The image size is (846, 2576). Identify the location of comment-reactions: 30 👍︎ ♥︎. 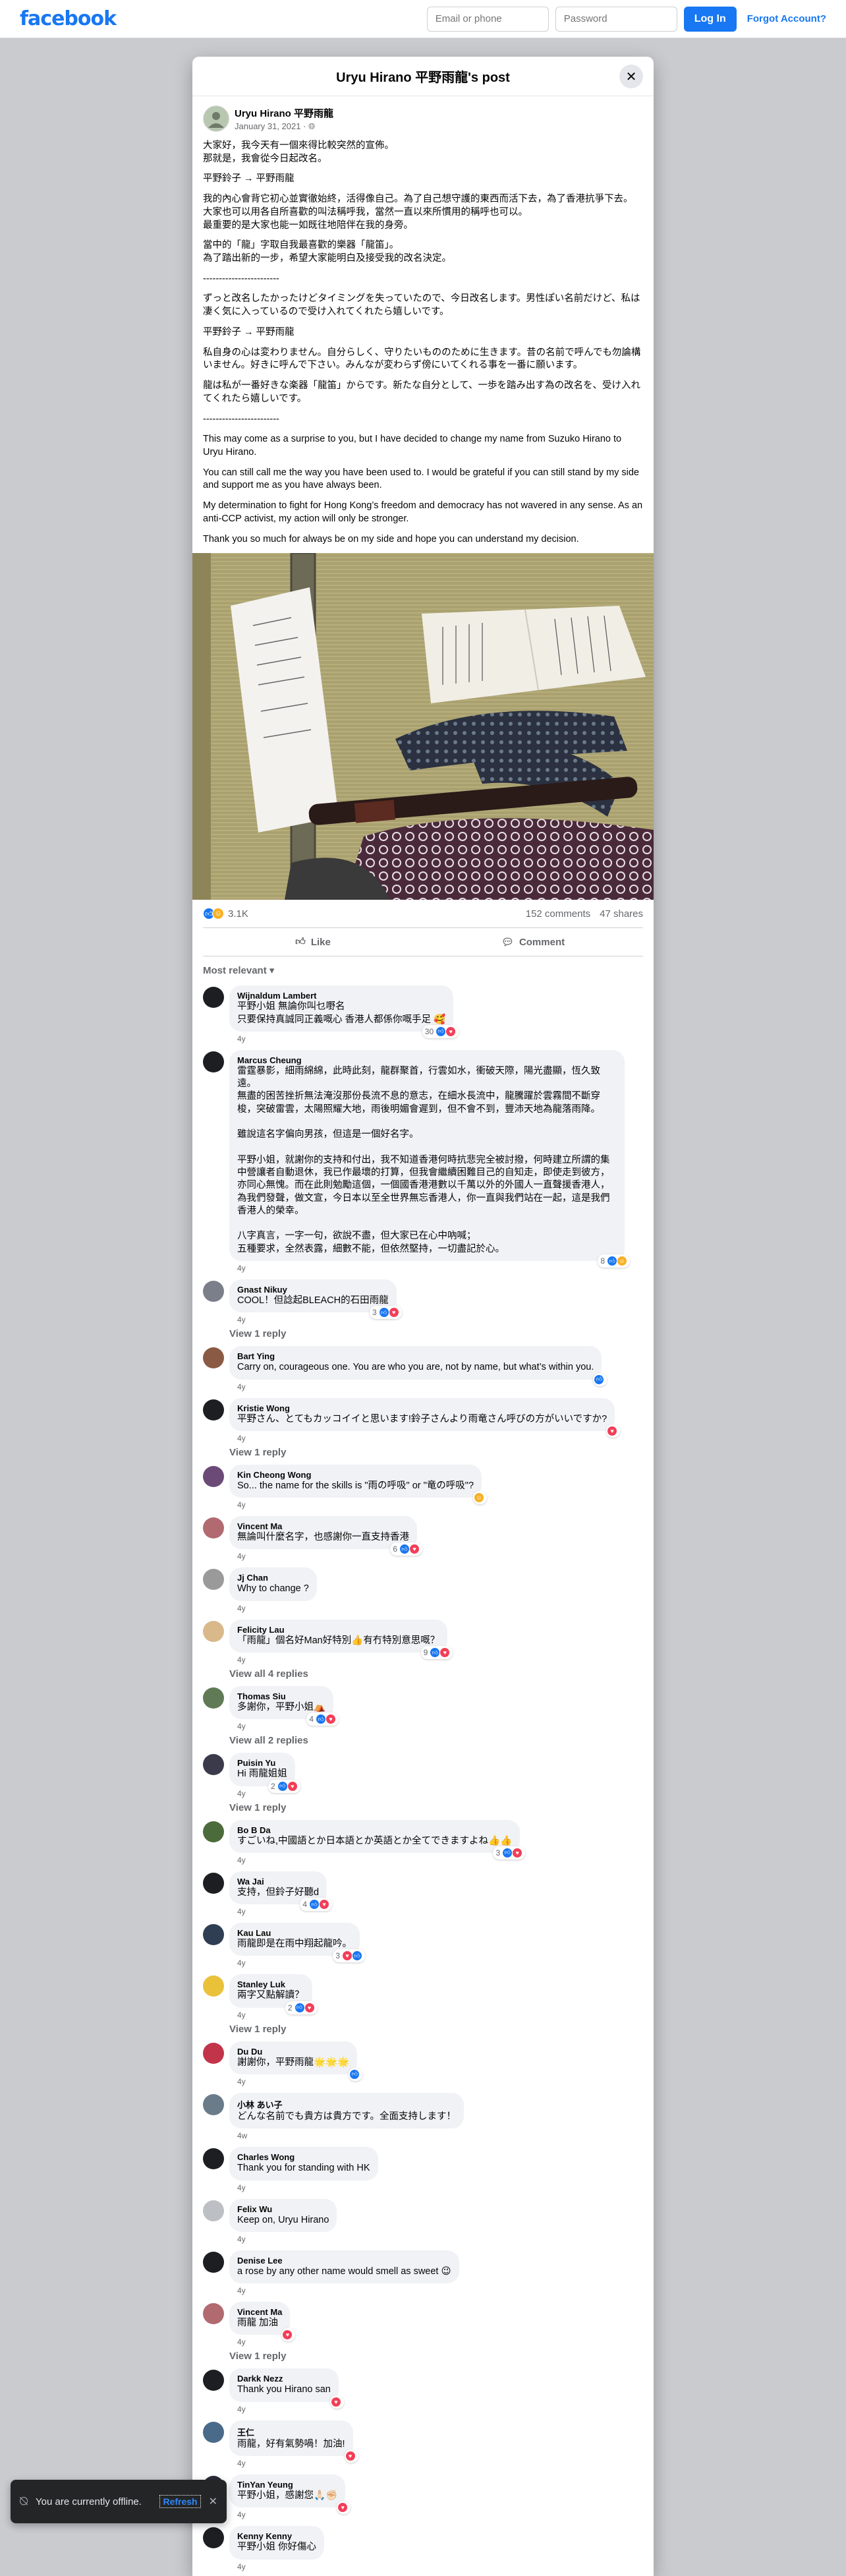
(441, 1031).